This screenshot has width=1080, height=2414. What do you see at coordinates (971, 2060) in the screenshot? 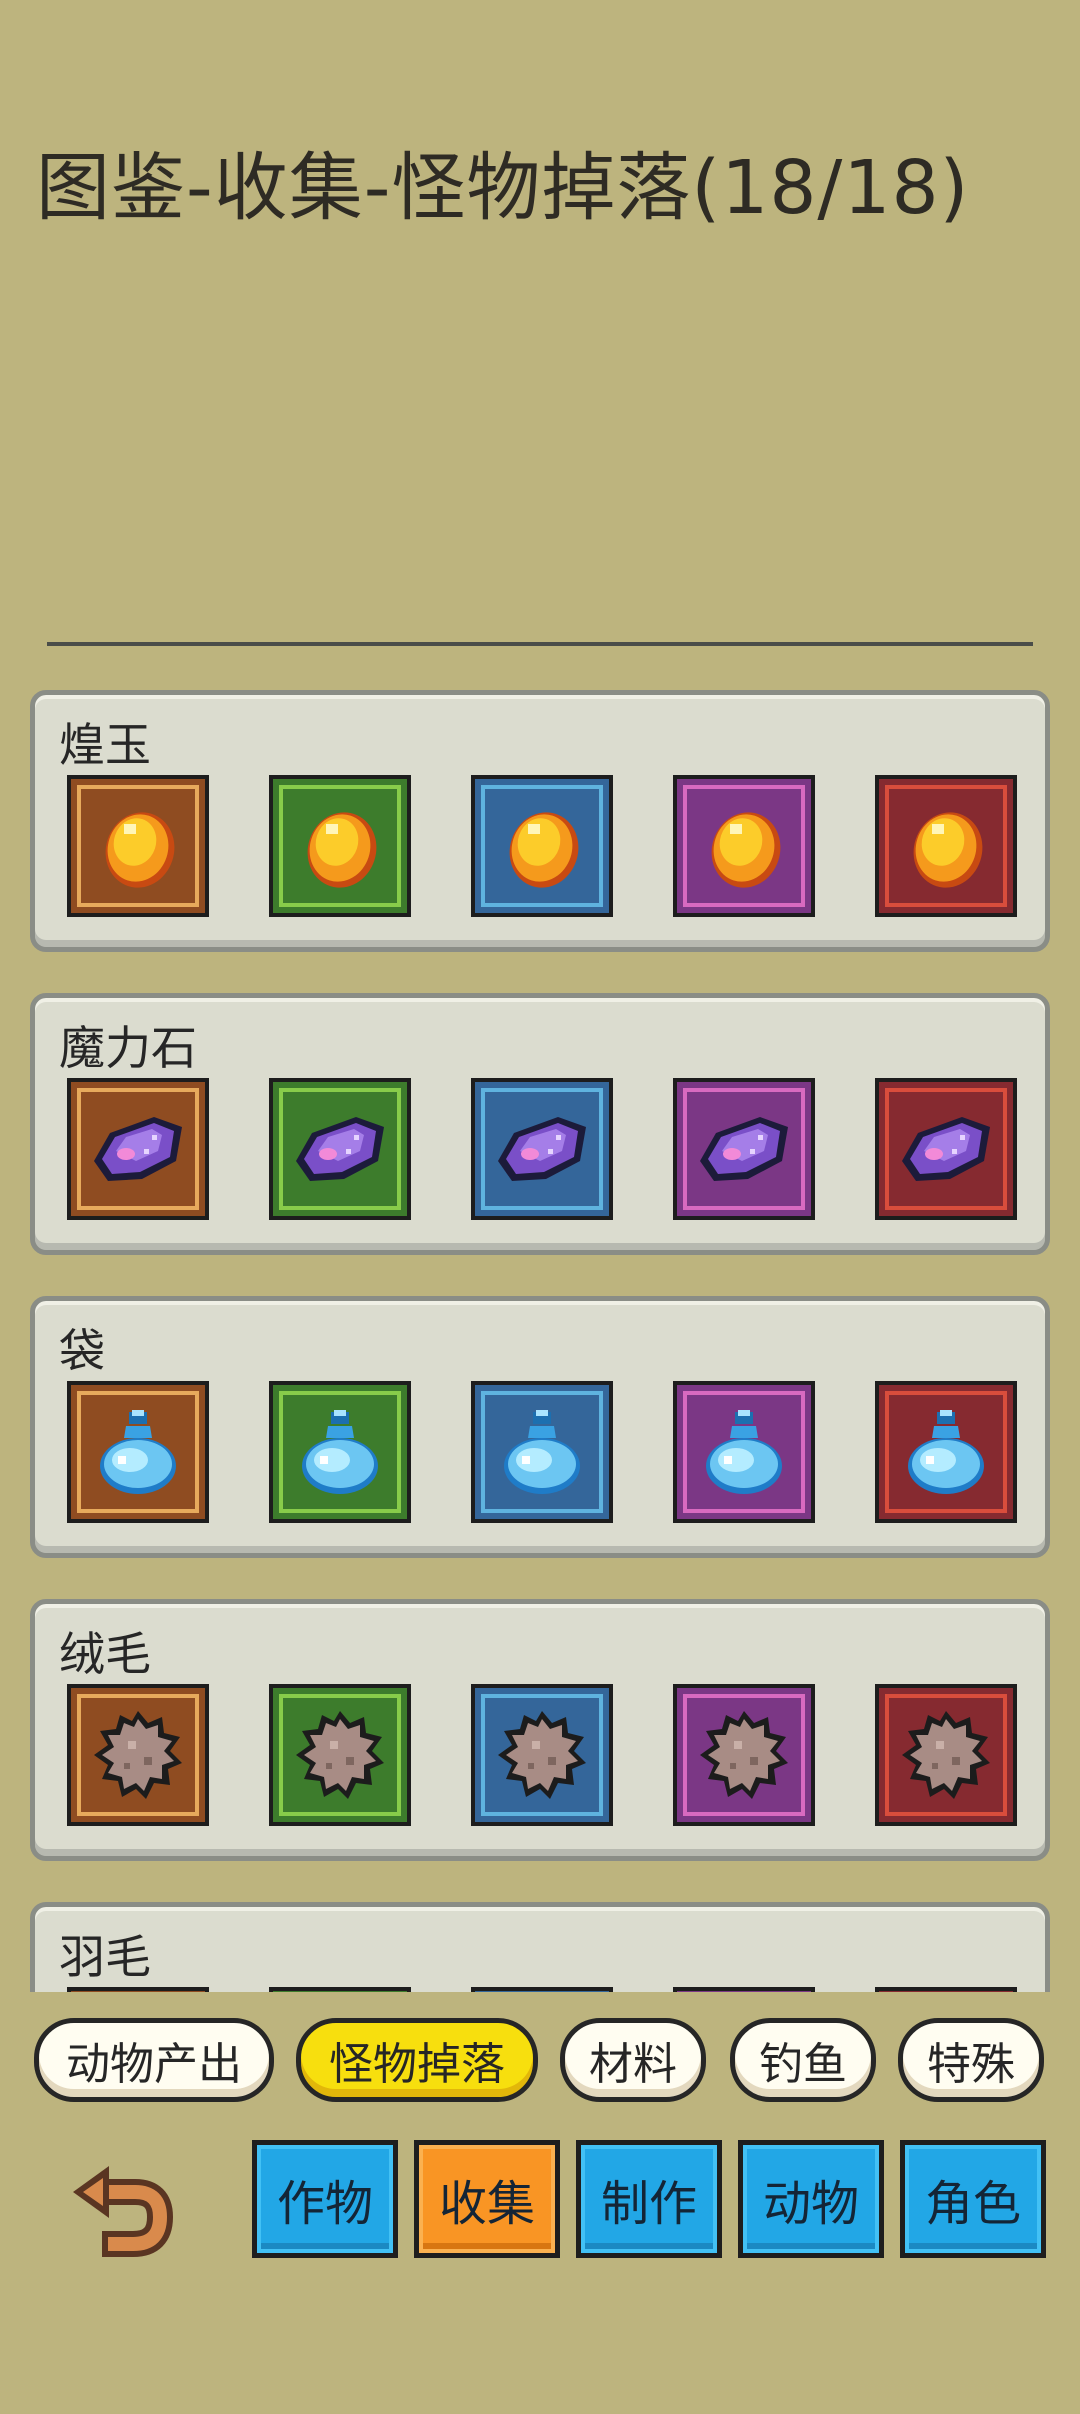
I see `subtab-special: 特殊` at bounding box center [971, 2060].